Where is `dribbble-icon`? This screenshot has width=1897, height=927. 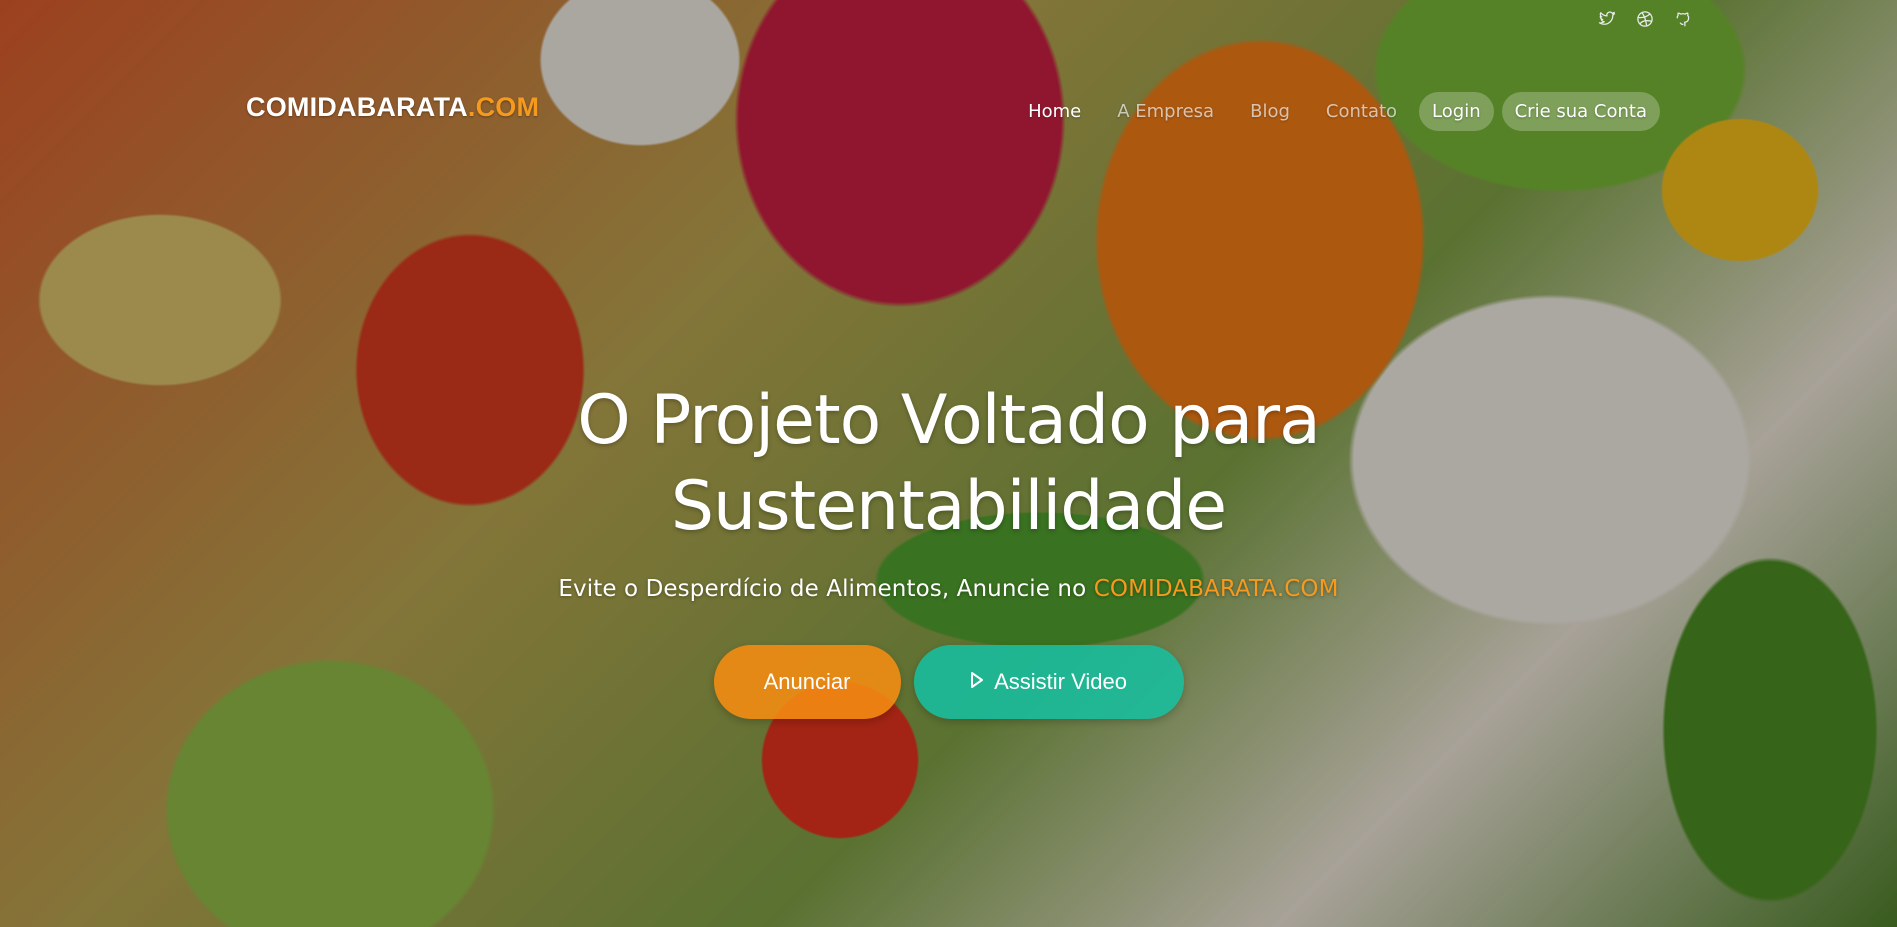
dribbble-icon is located at coordinates (1645, 21).